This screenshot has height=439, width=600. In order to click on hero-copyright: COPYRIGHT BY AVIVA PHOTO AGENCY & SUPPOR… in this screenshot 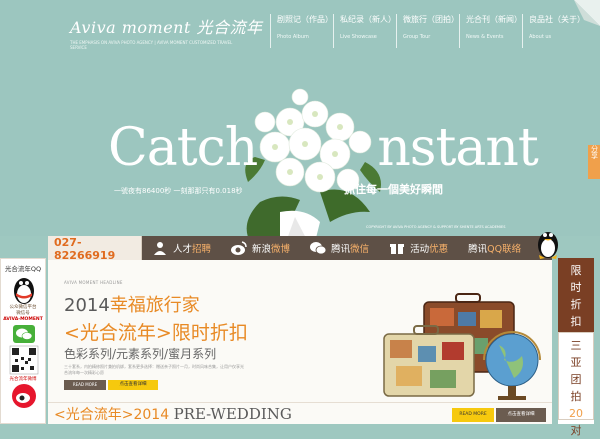, I will do `click(436, 227)`.